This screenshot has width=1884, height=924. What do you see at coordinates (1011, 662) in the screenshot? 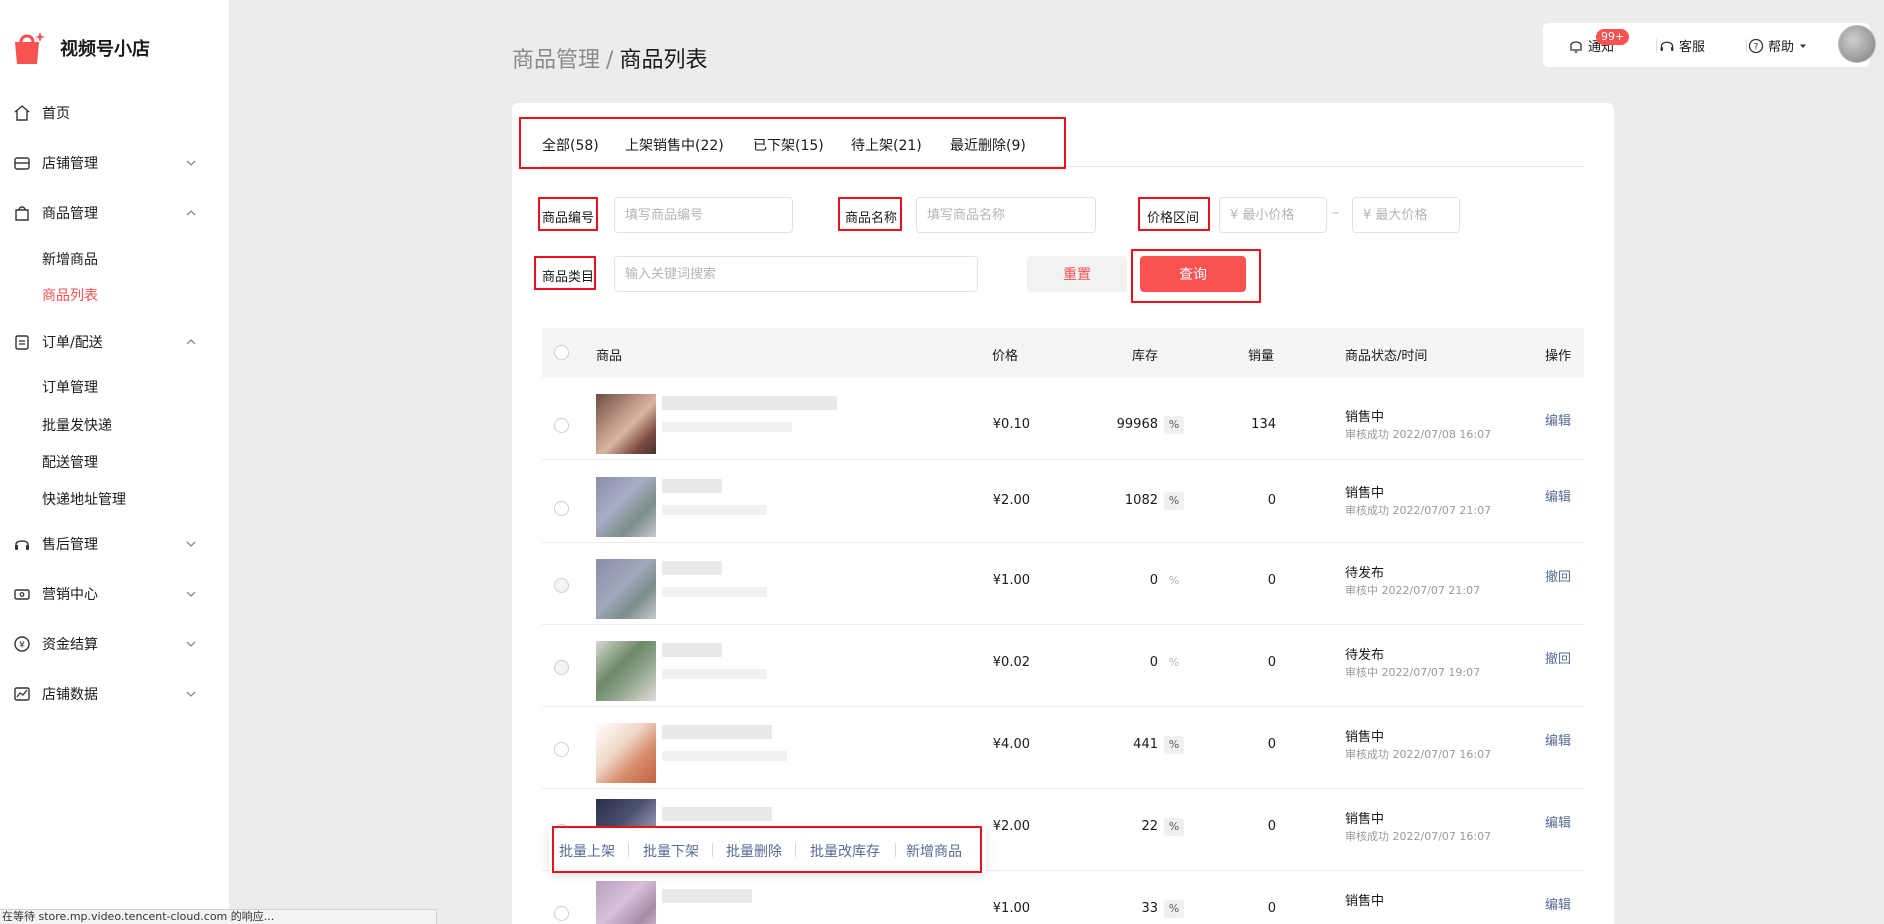
I see `price-cell: ¥0.02` at bounding box center [1011, 662].